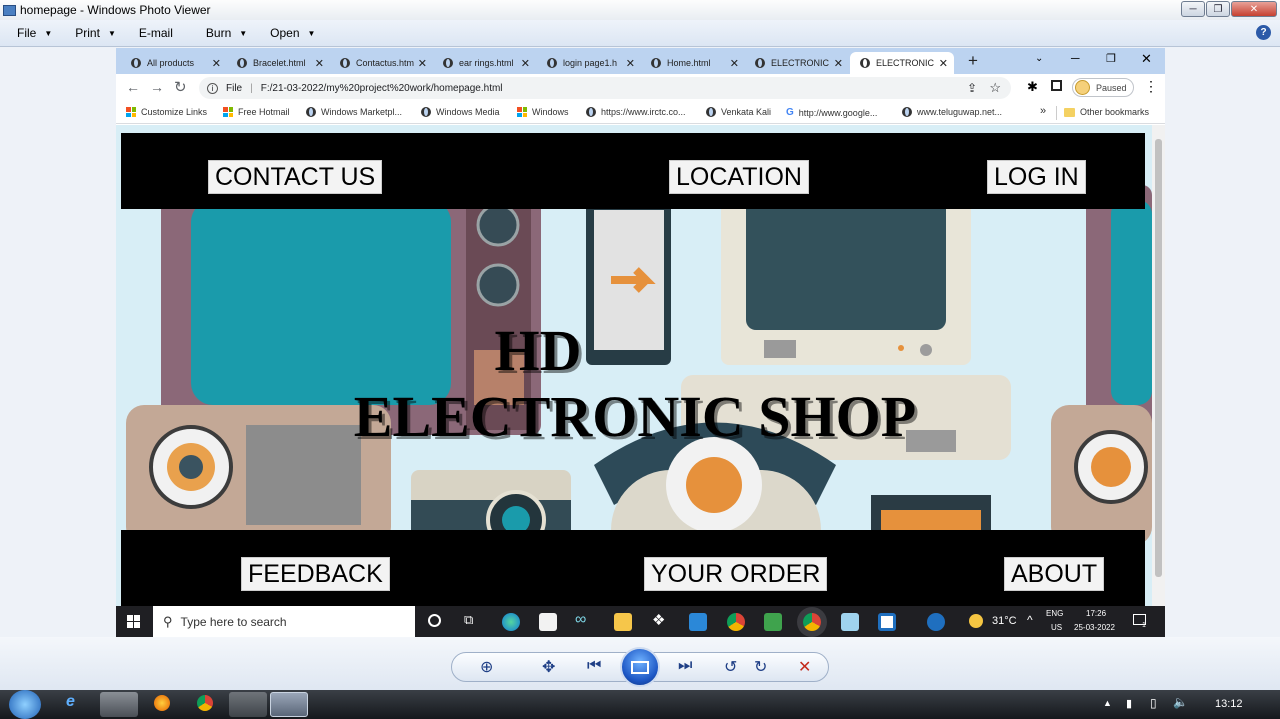 This screenshot has height=719, width=1280. Describe the element at coordinates (543, 112) in the screenshot. I see `bookmark-item: Windows` at that location.